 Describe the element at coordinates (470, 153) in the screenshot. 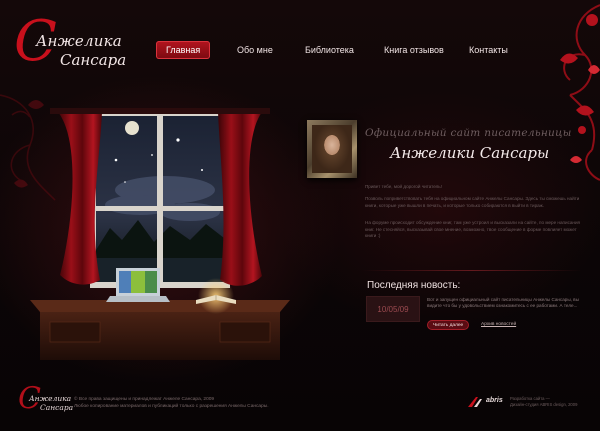

I see `site-title-line2: Анжелики Сансары` at that location.